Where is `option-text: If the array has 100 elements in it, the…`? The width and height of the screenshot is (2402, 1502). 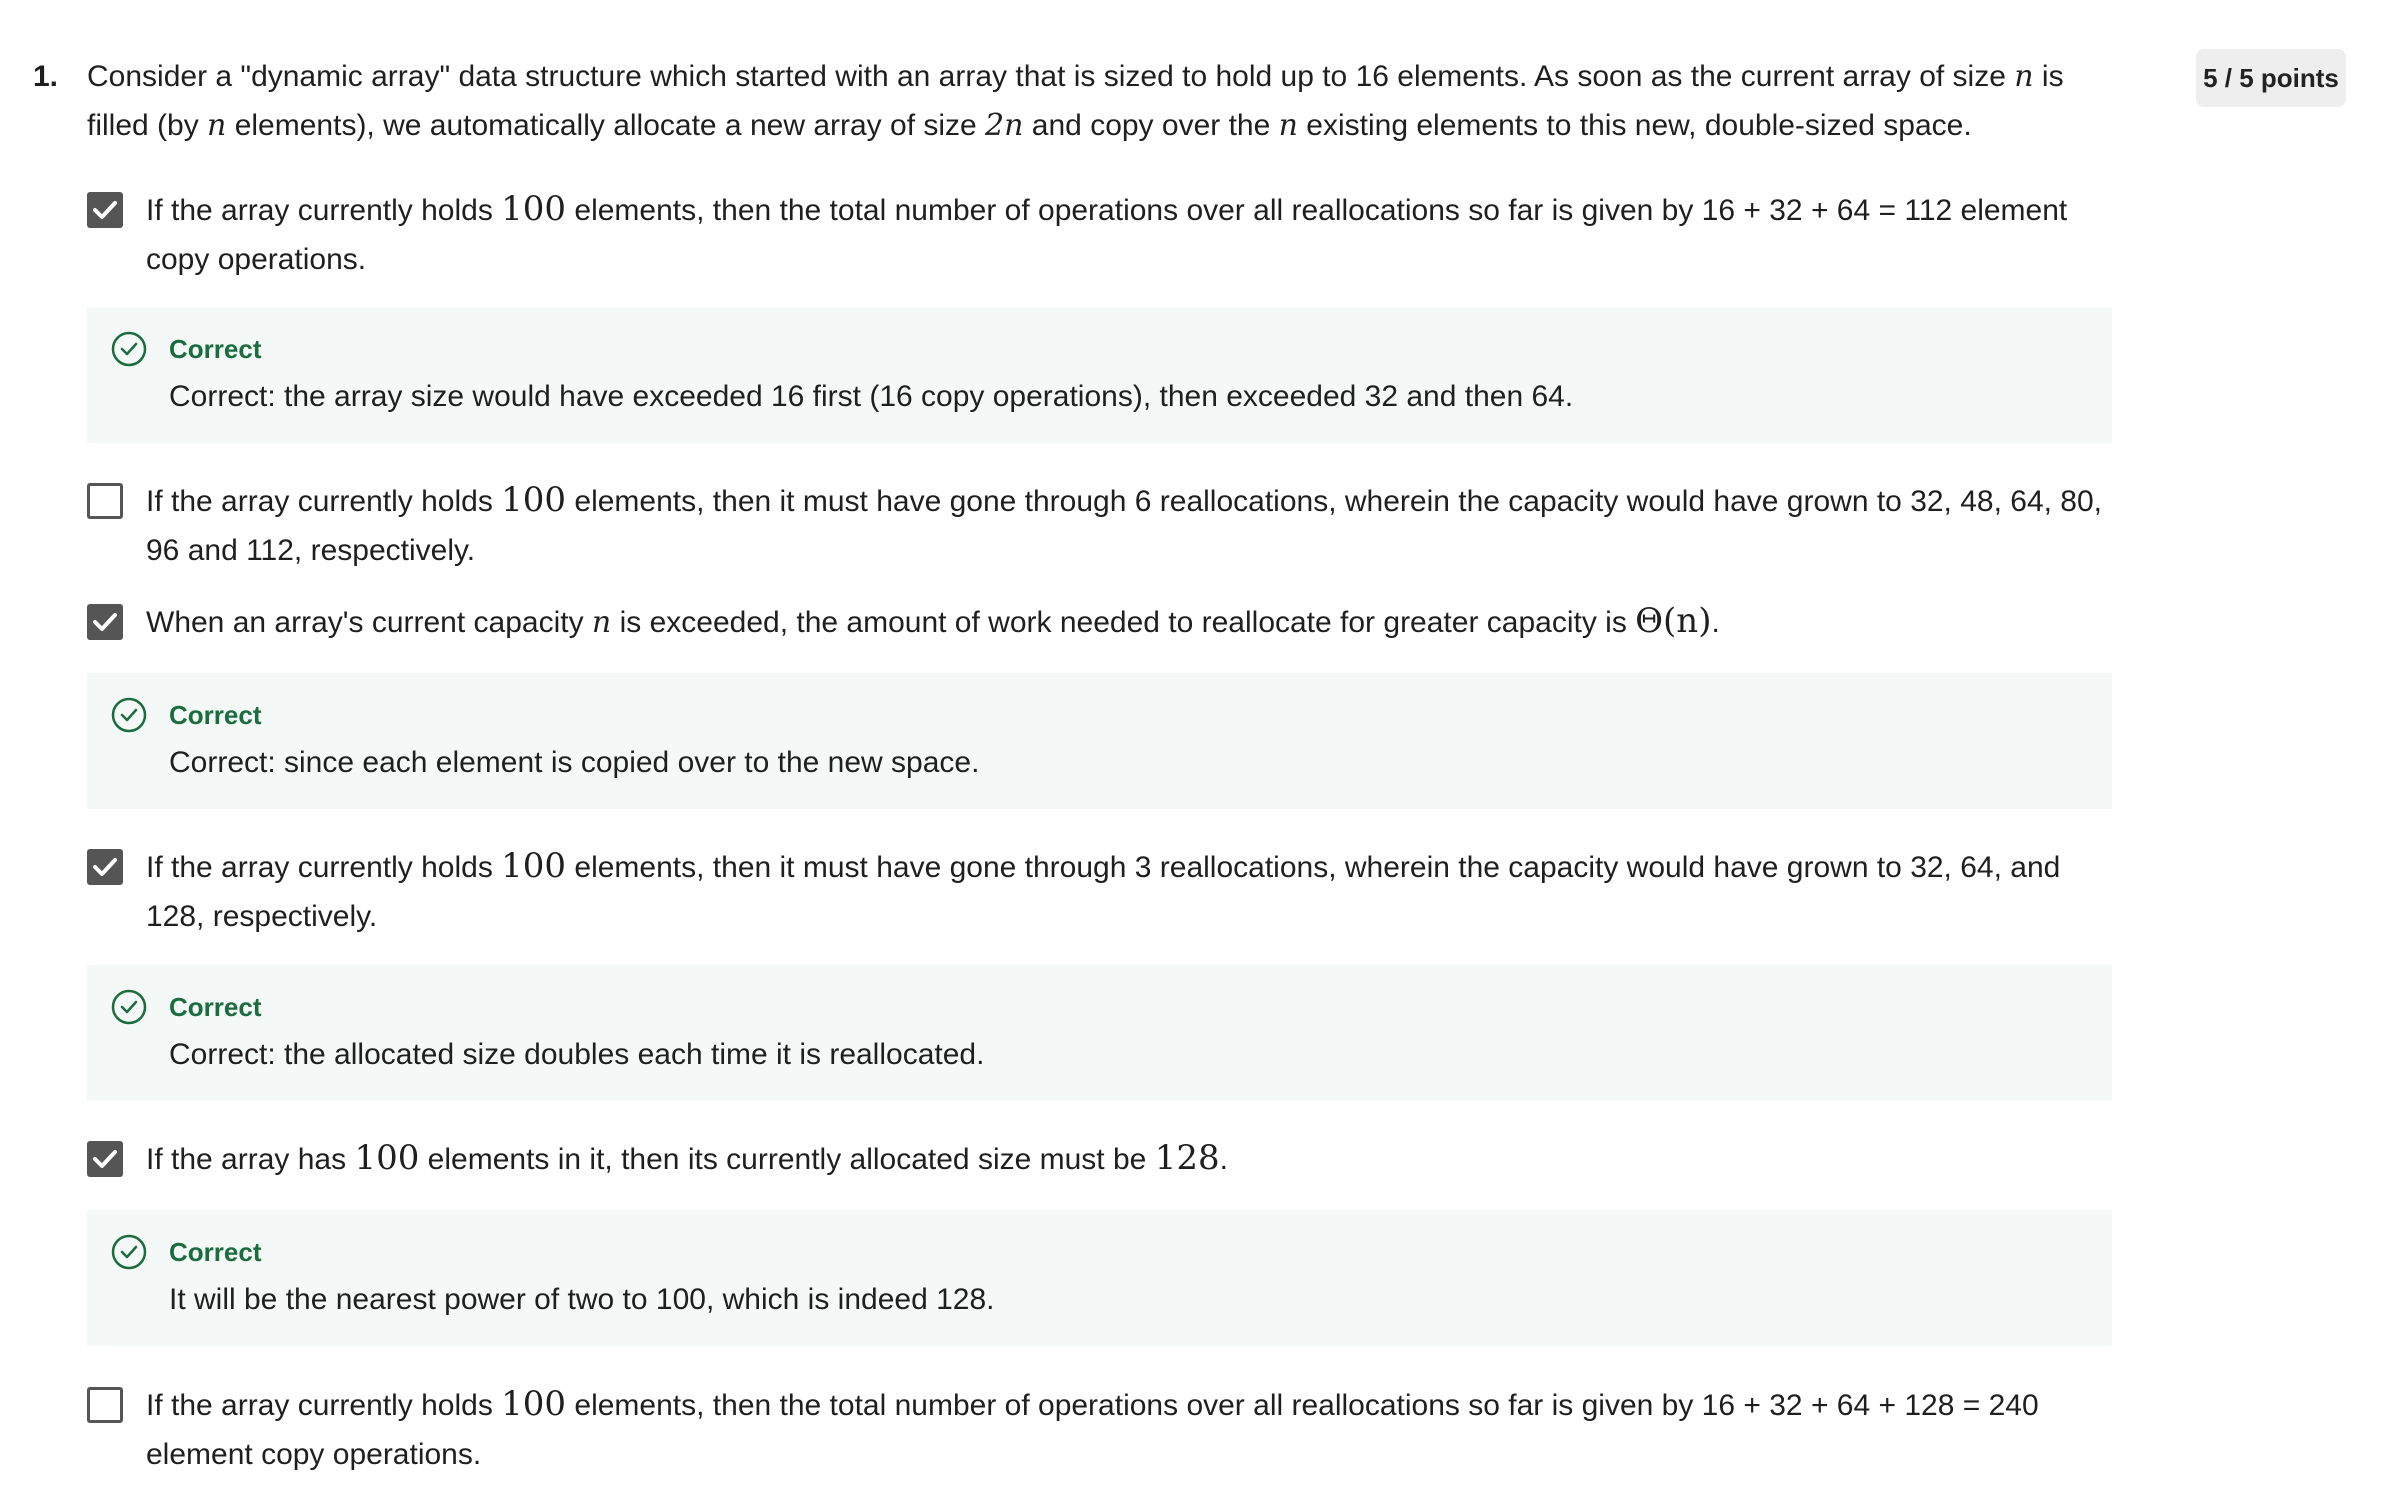 option-text: If the array has 100 elements in it, the… is located at coordinates (687, 1158).